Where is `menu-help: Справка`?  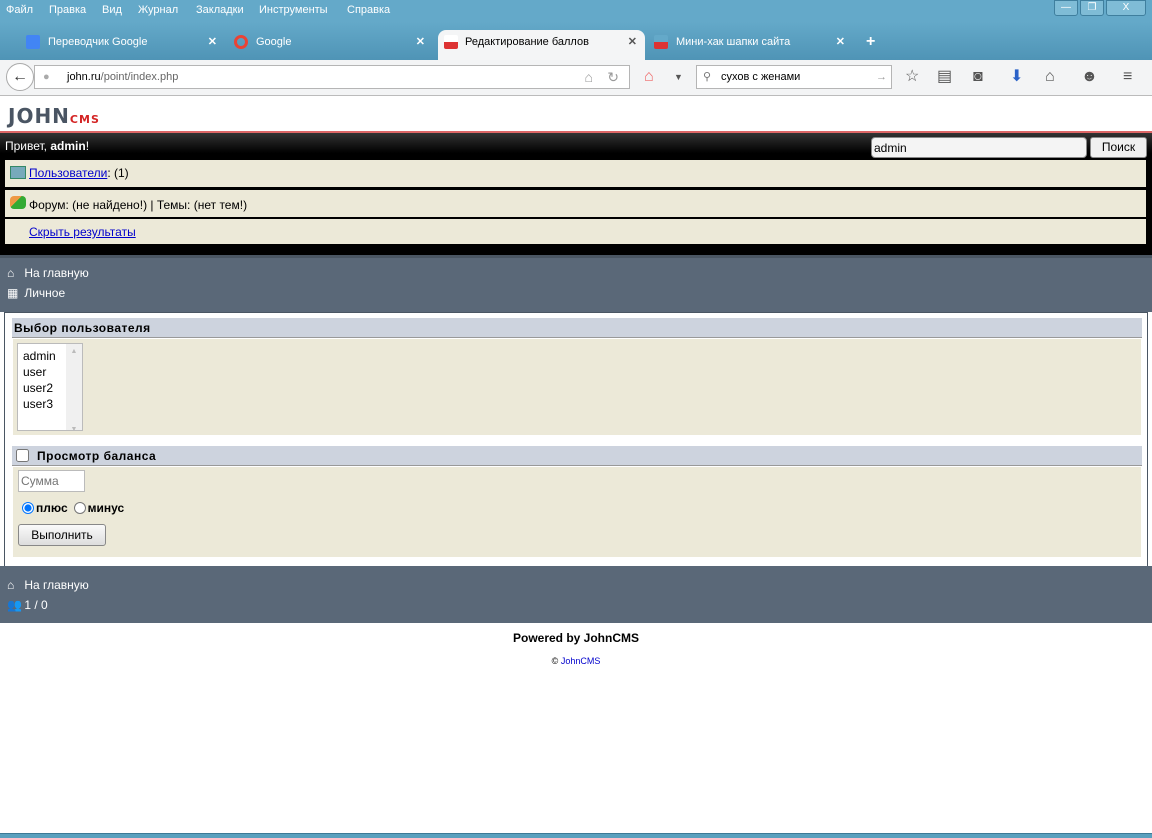 menu-help: Справка is located at coordinates (368, 10).